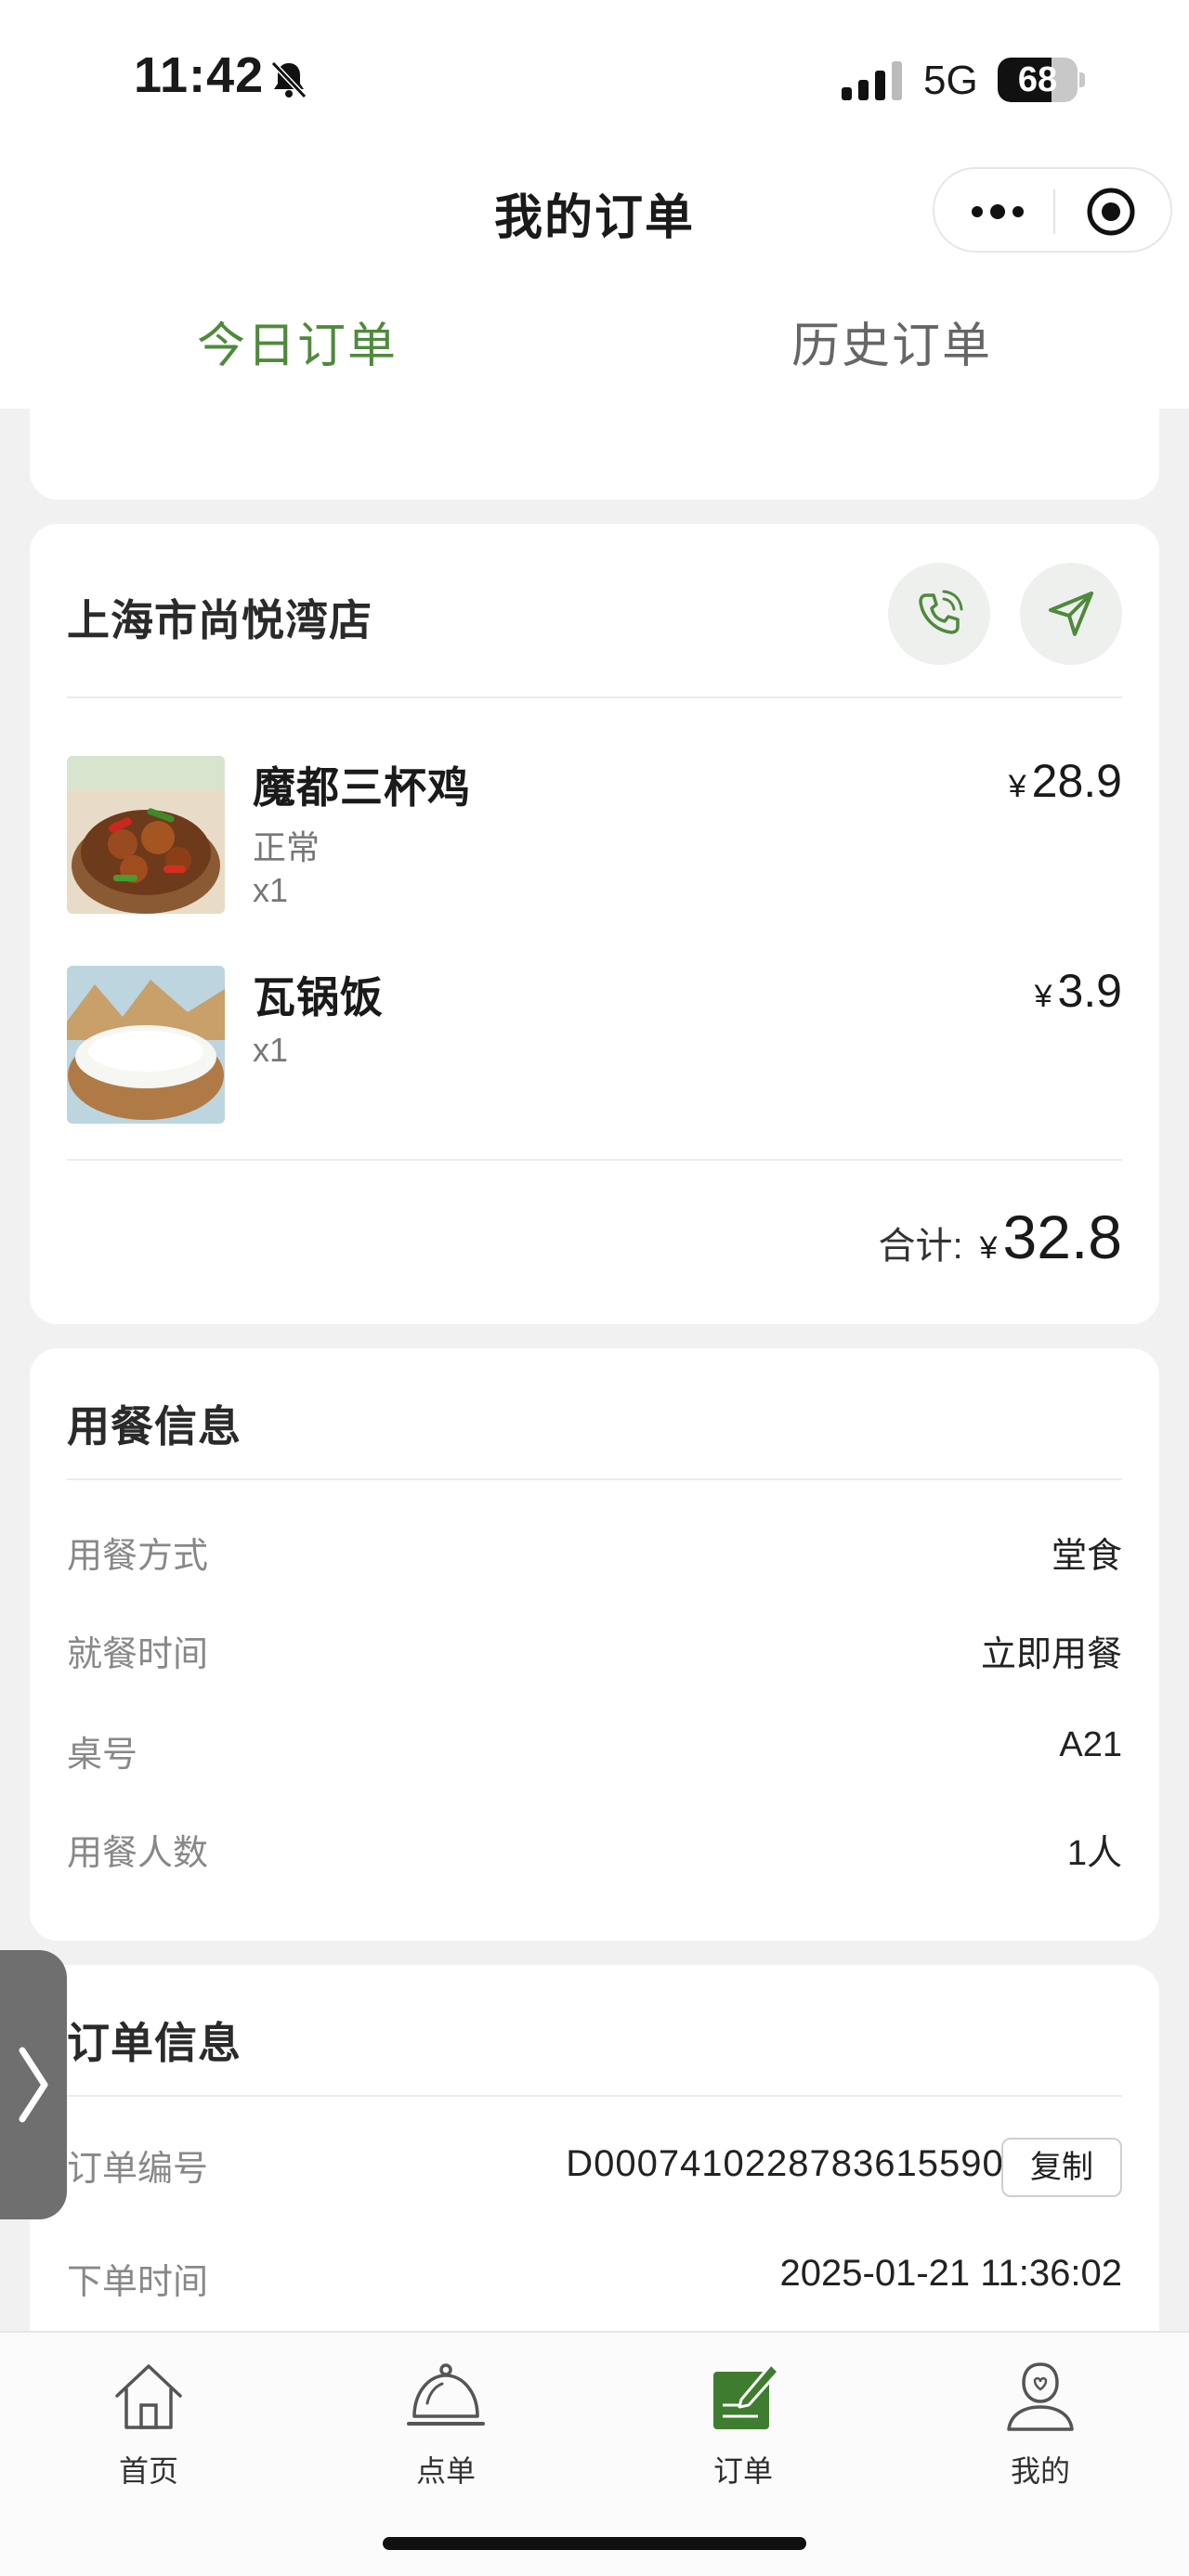 Image resolution: width=1189 pixels, height=2576 pixels. I want to click on info-value: 1人, so click(1094, 1854).